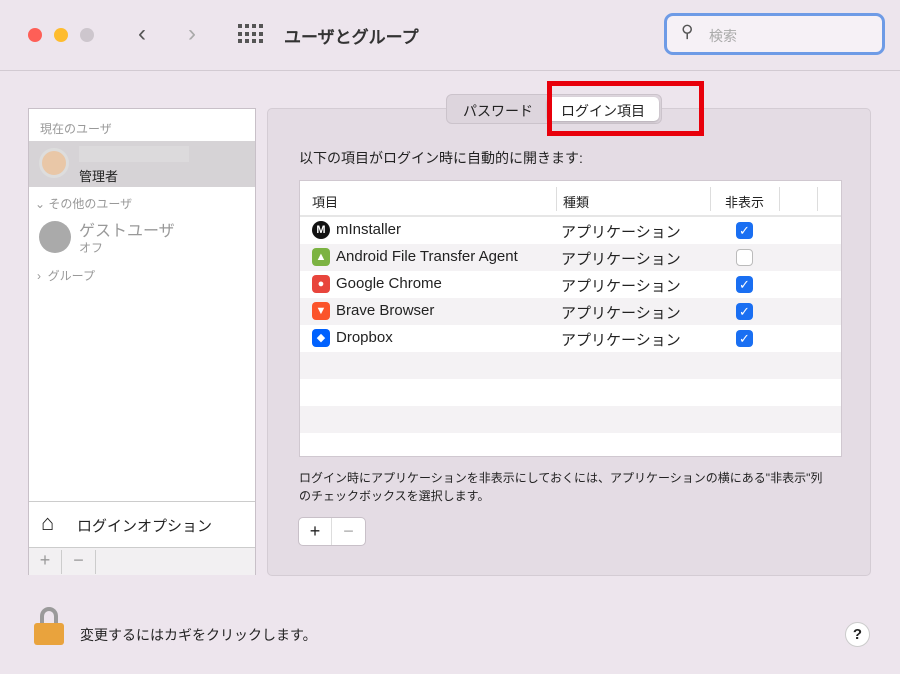 The height and width of the screenshot is (674, 900). Describe the element at coordinates (40, 204) in the screenshot. I see `chevron-down-icon: ⌄` at that location.